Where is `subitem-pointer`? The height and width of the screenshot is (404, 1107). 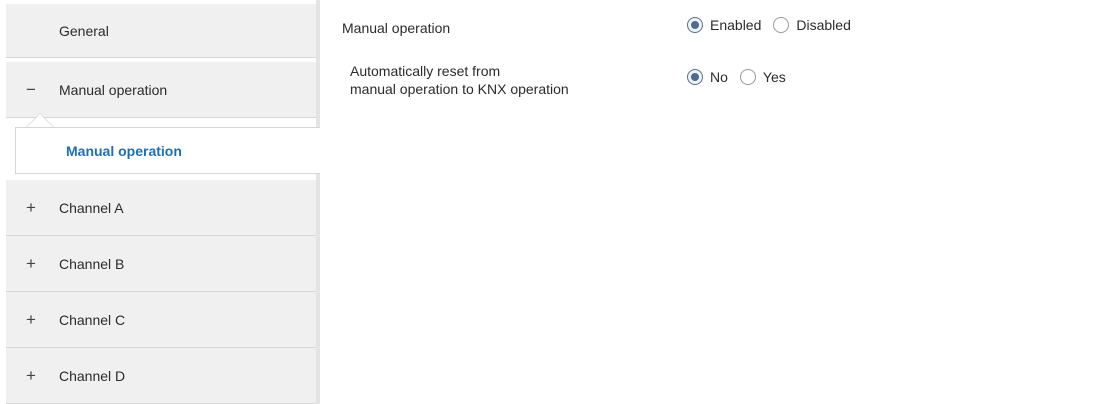 subitem-pointer is located at coordinates (40, 120).